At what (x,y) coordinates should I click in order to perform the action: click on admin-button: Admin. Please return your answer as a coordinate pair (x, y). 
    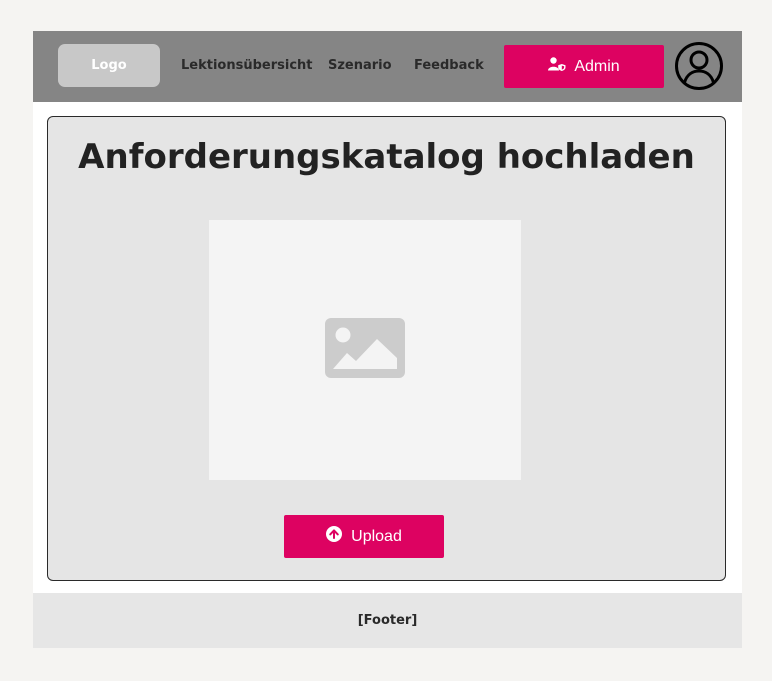
    Looking at the image, I should click on (584, 66).